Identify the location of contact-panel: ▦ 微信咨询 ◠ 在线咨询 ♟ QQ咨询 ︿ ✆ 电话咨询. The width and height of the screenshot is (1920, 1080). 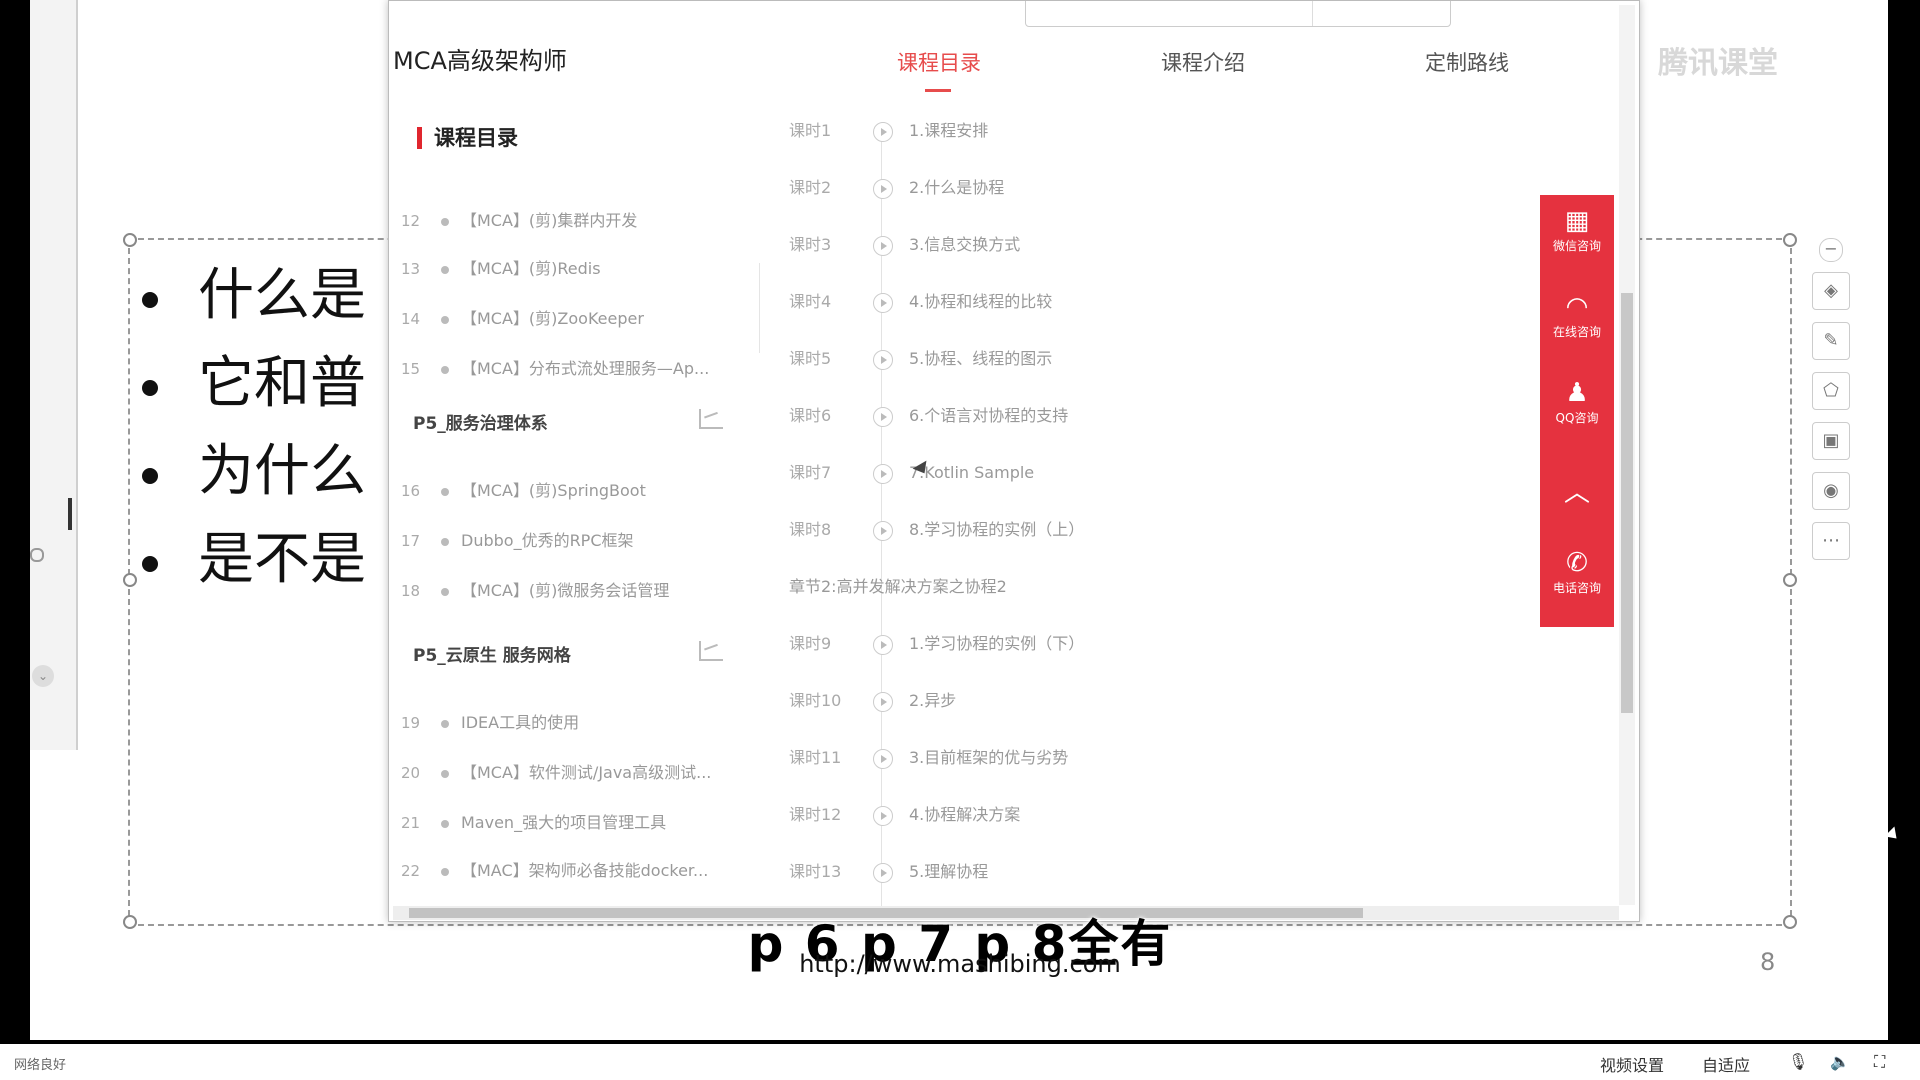
(1577, 411).